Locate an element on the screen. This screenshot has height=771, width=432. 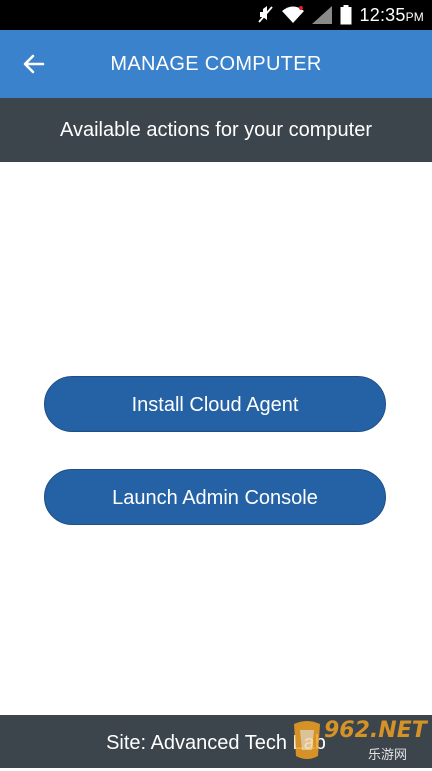
back-button is located at coordinates (34, 64).